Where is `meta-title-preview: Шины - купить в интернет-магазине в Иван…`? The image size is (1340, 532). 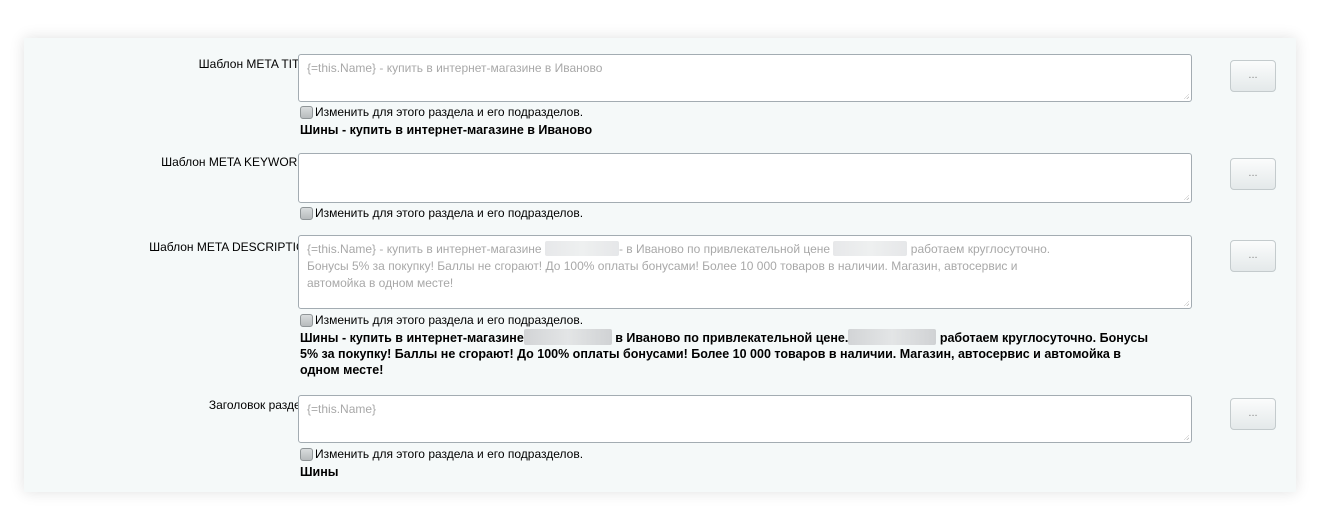
meta-title-preview: Шины - купить в интернет-магазине в Иван… is located at coordinates (446, 130).